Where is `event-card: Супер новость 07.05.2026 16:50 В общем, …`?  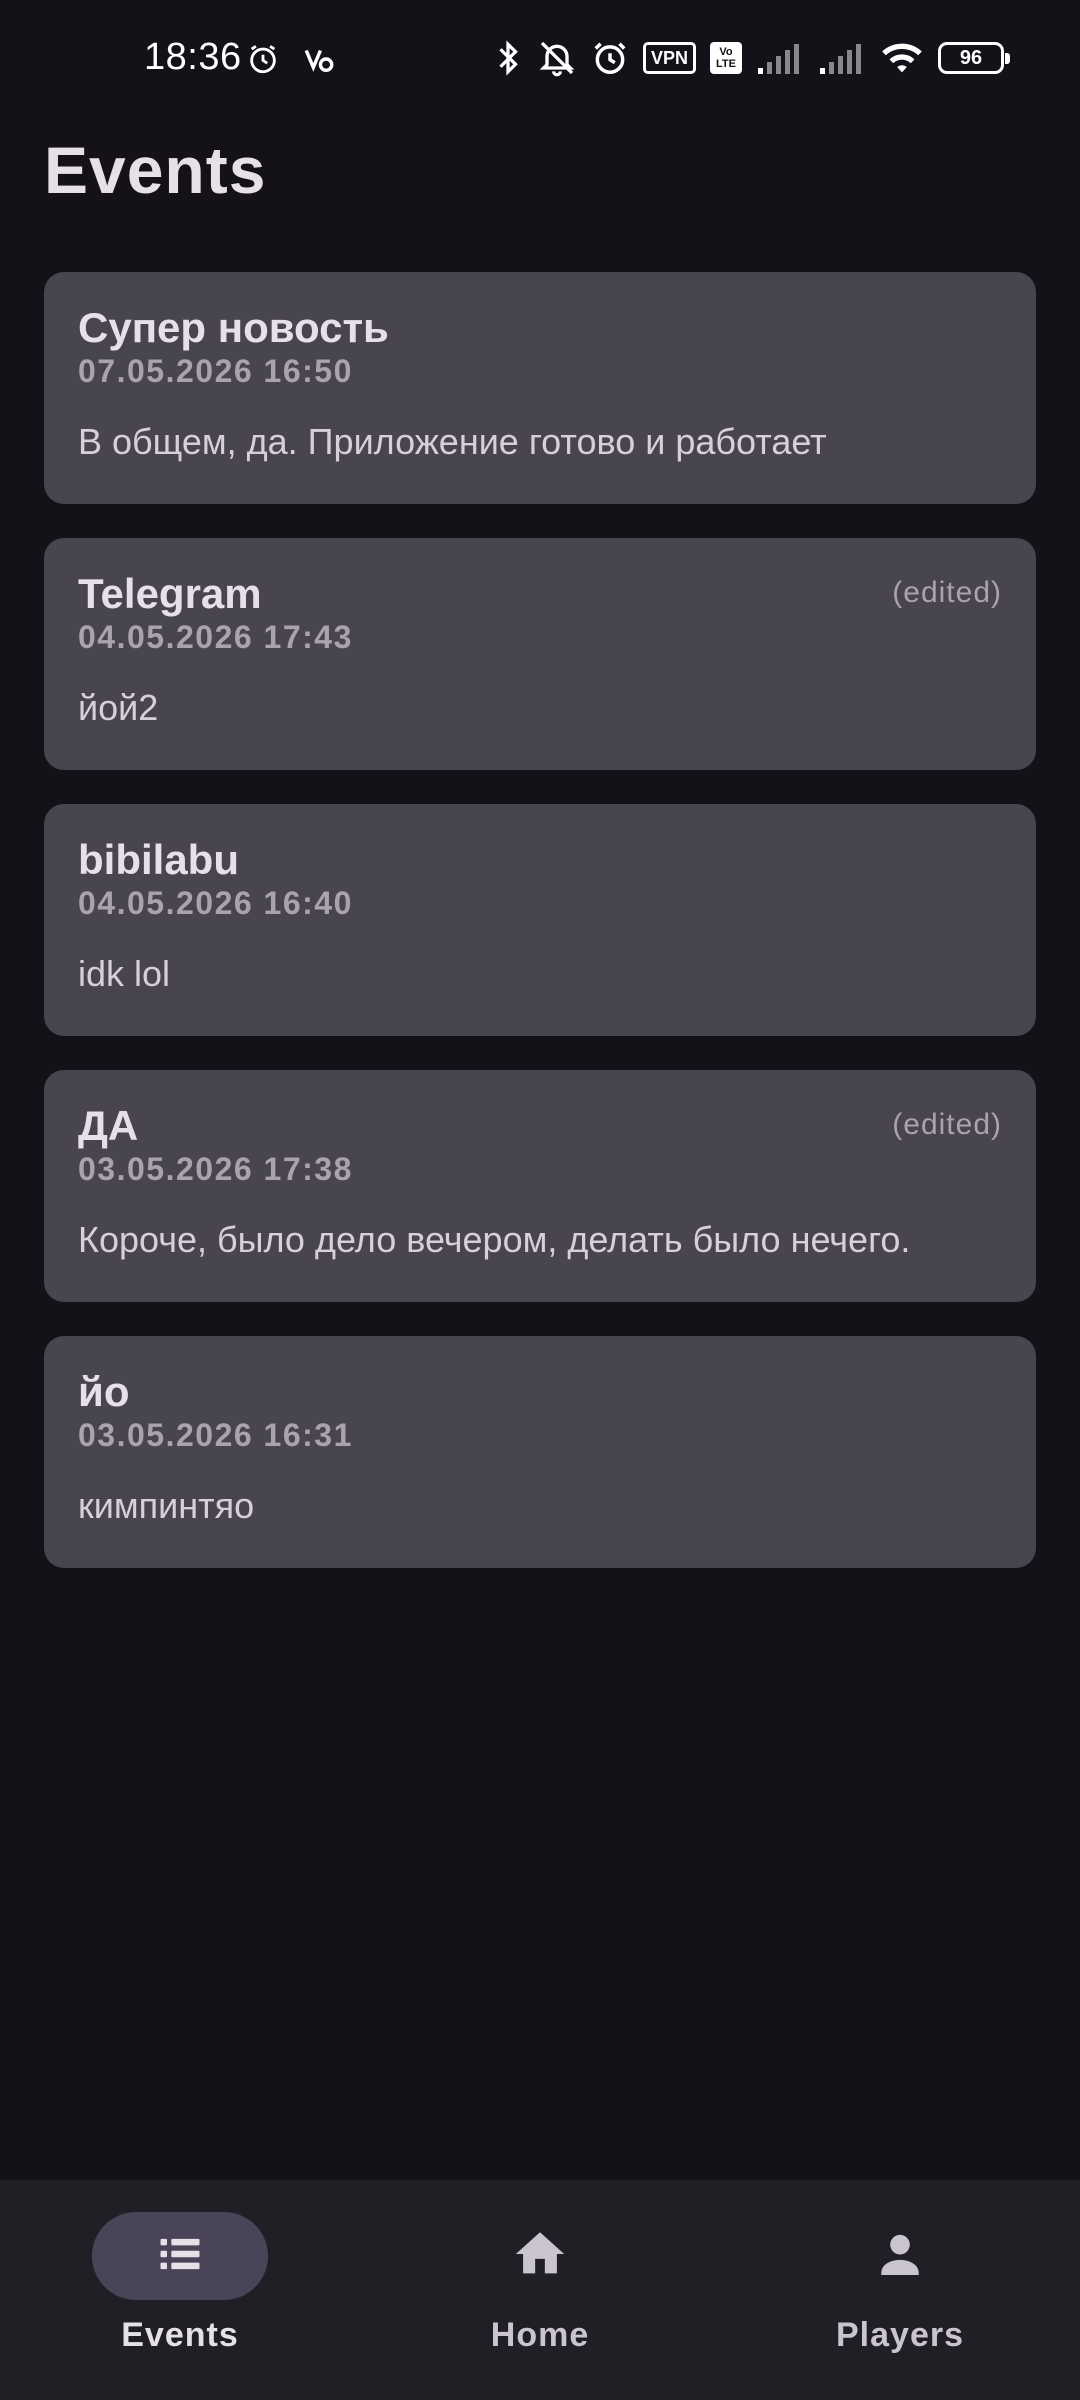
event-card: Супер новость 07.05.2026 16:50 В общем, … is located at coordinates (540, 388).